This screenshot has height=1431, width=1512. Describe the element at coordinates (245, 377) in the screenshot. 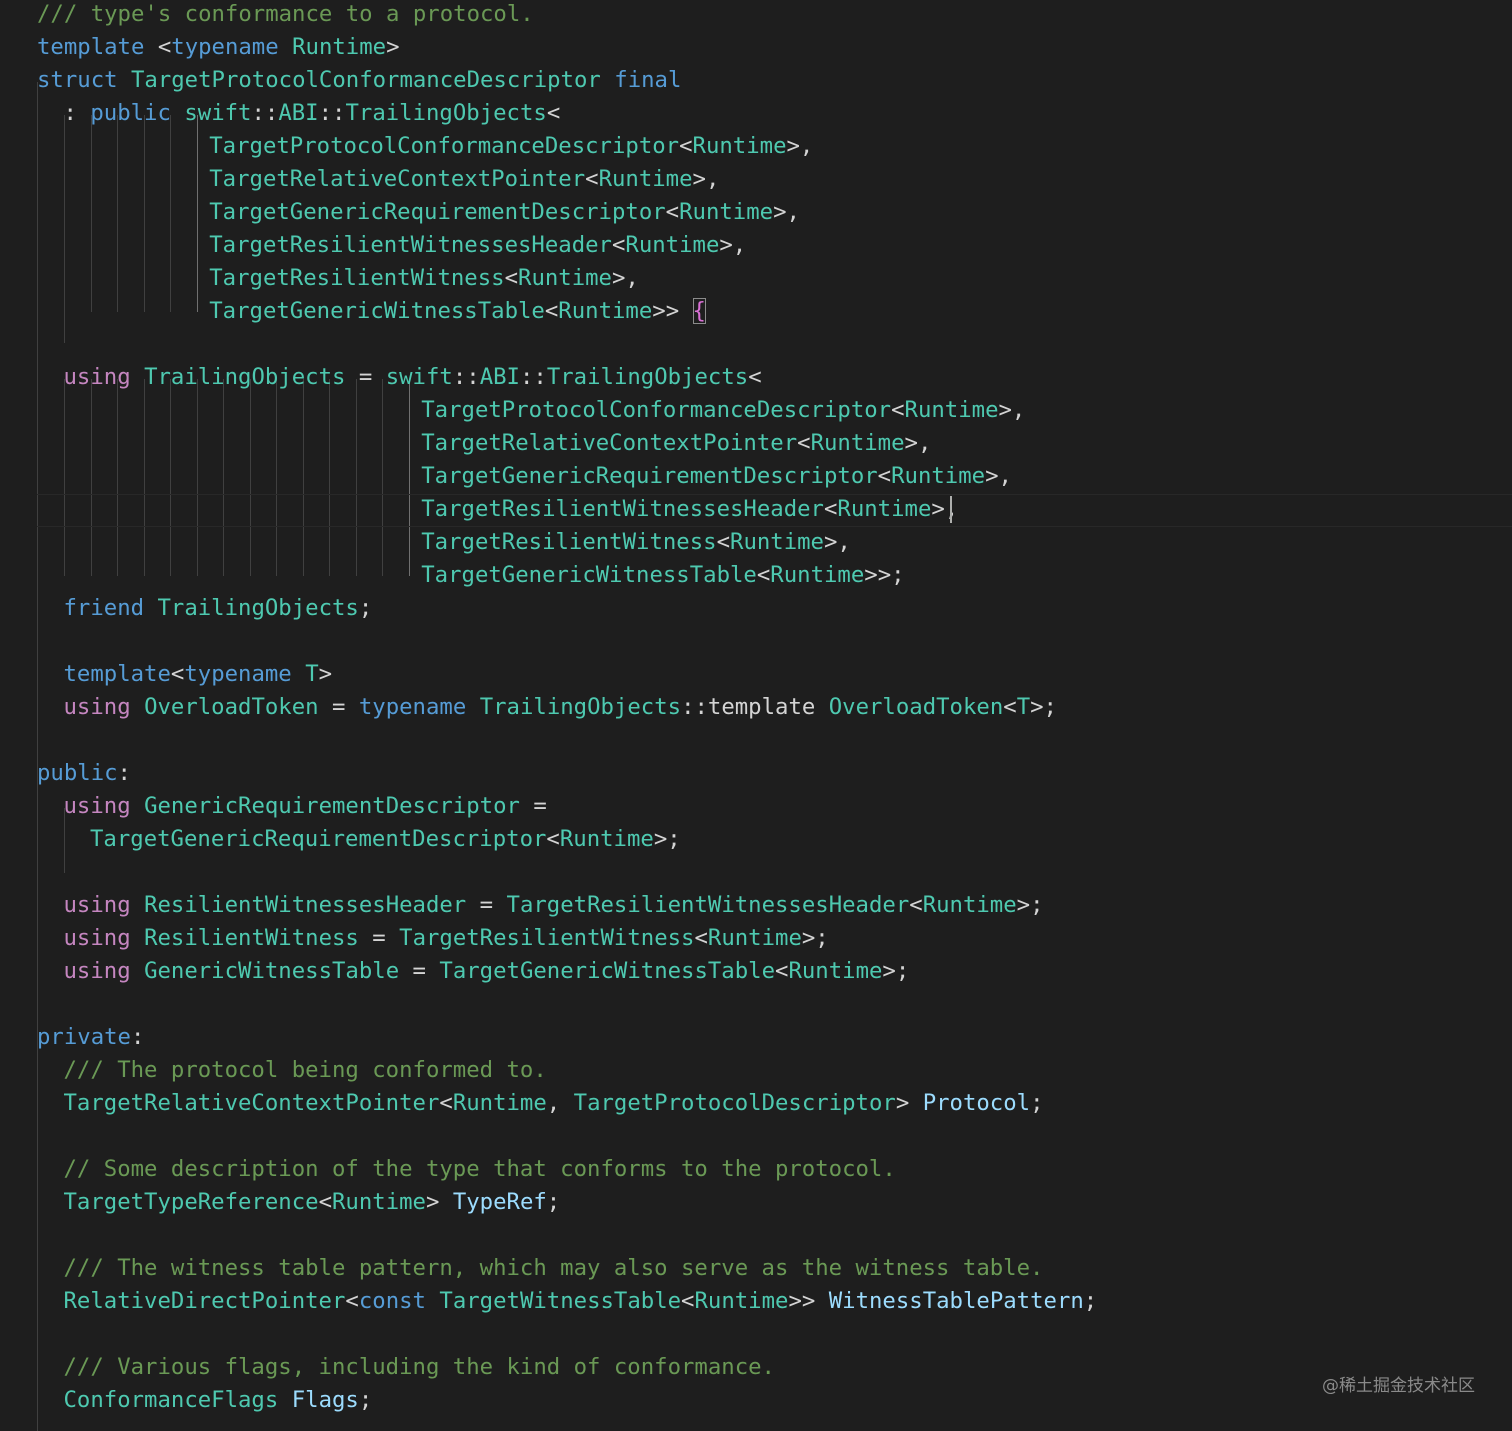

I see `code-token-type: TrailingObjects` at that location.